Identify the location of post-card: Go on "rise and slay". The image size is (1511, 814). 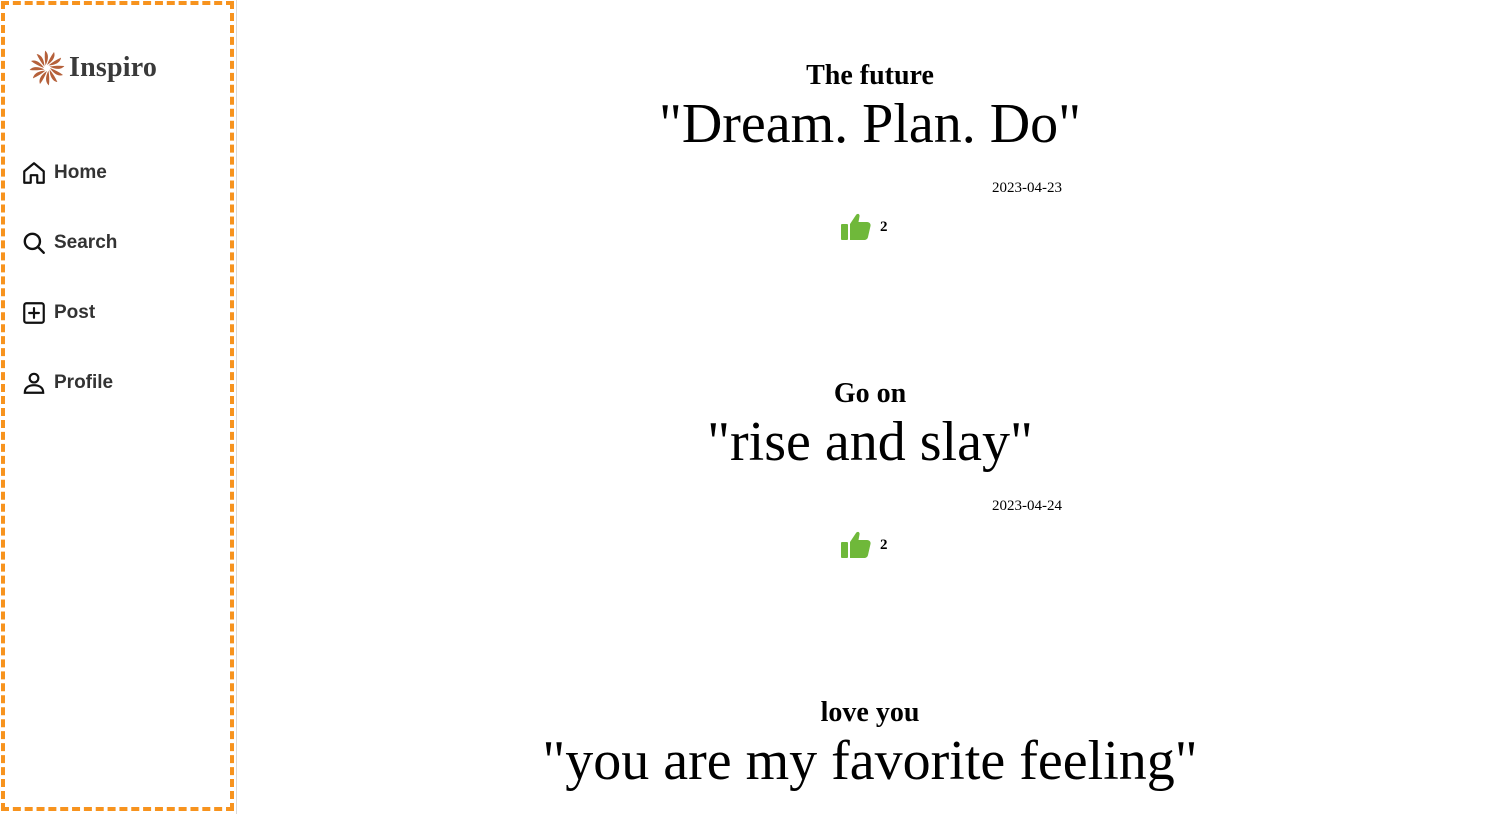
(870, 426).